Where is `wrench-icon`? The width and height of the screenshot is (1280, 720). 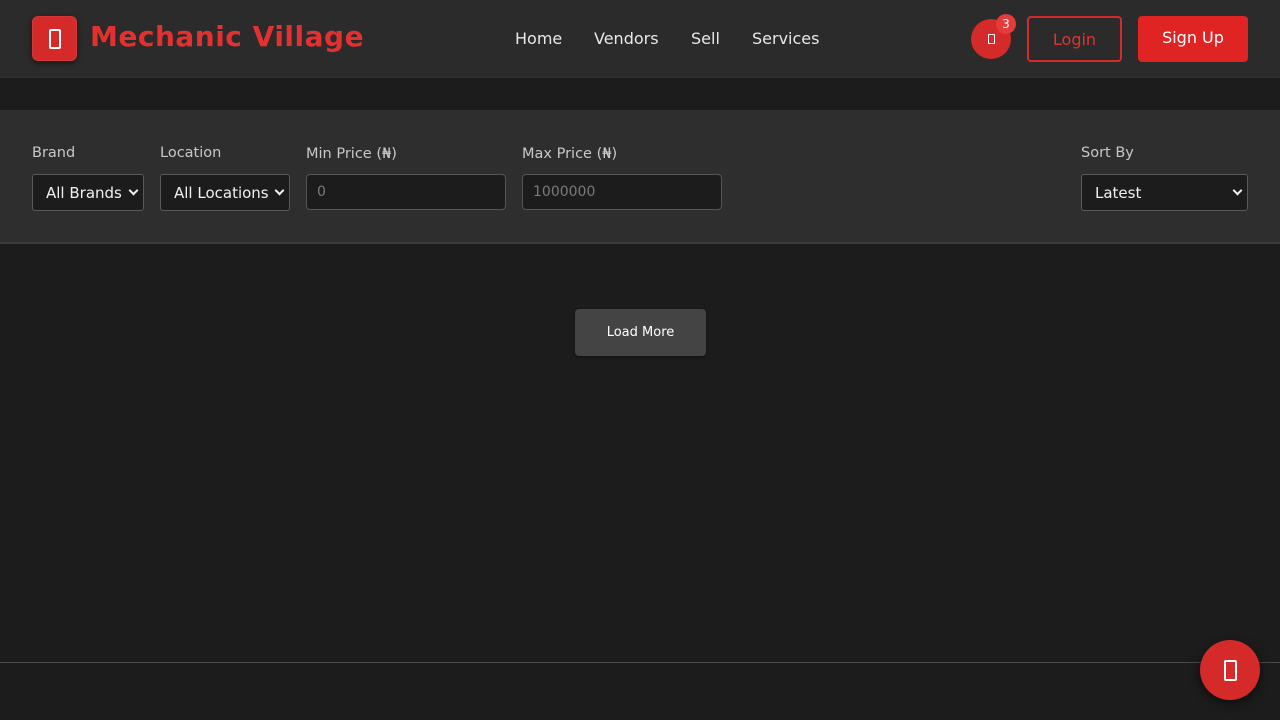
wrench-icon is located at coordinates (54, 38).